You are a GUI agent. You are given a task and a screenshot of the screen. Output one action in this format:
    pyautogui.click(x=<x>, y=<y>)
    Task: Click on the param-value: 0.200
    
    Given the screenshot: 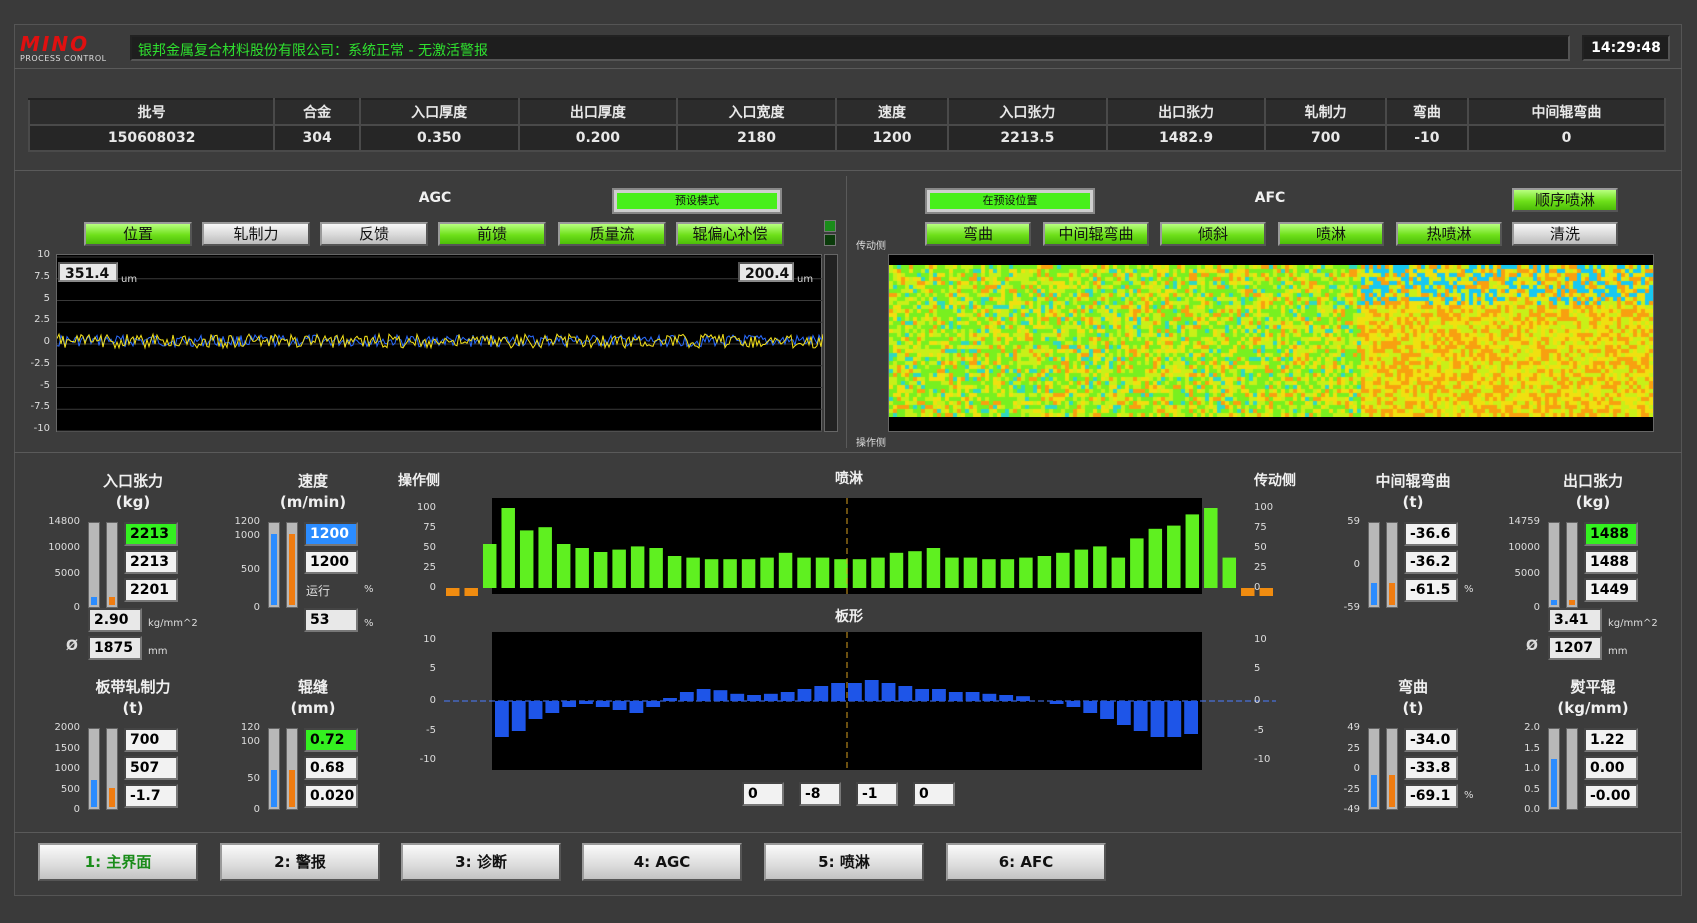 What is the action you would take?
    pyautogui.click(x=598, y=138)
    